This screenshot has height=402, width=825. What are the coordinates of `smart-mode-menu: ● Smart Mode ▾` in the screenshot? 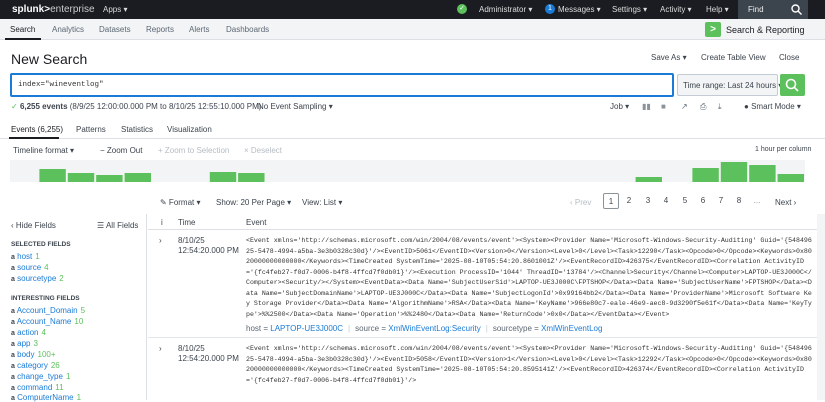 It's located at (772, 106).